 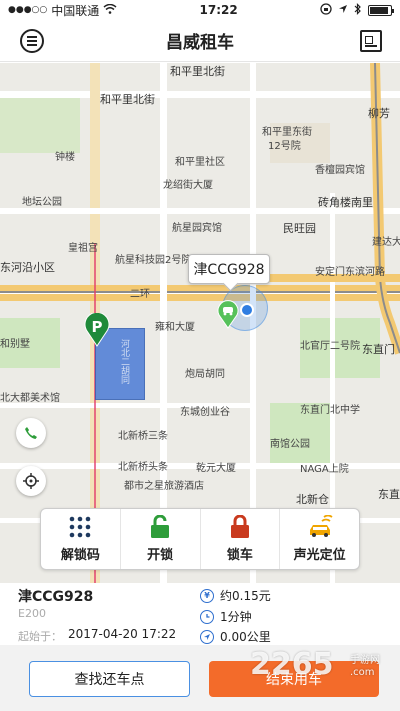 What do you see at coordinates (379, 113) in the screenshot?
I see `map-label: 柳芳` at bounding box center [379, 113].